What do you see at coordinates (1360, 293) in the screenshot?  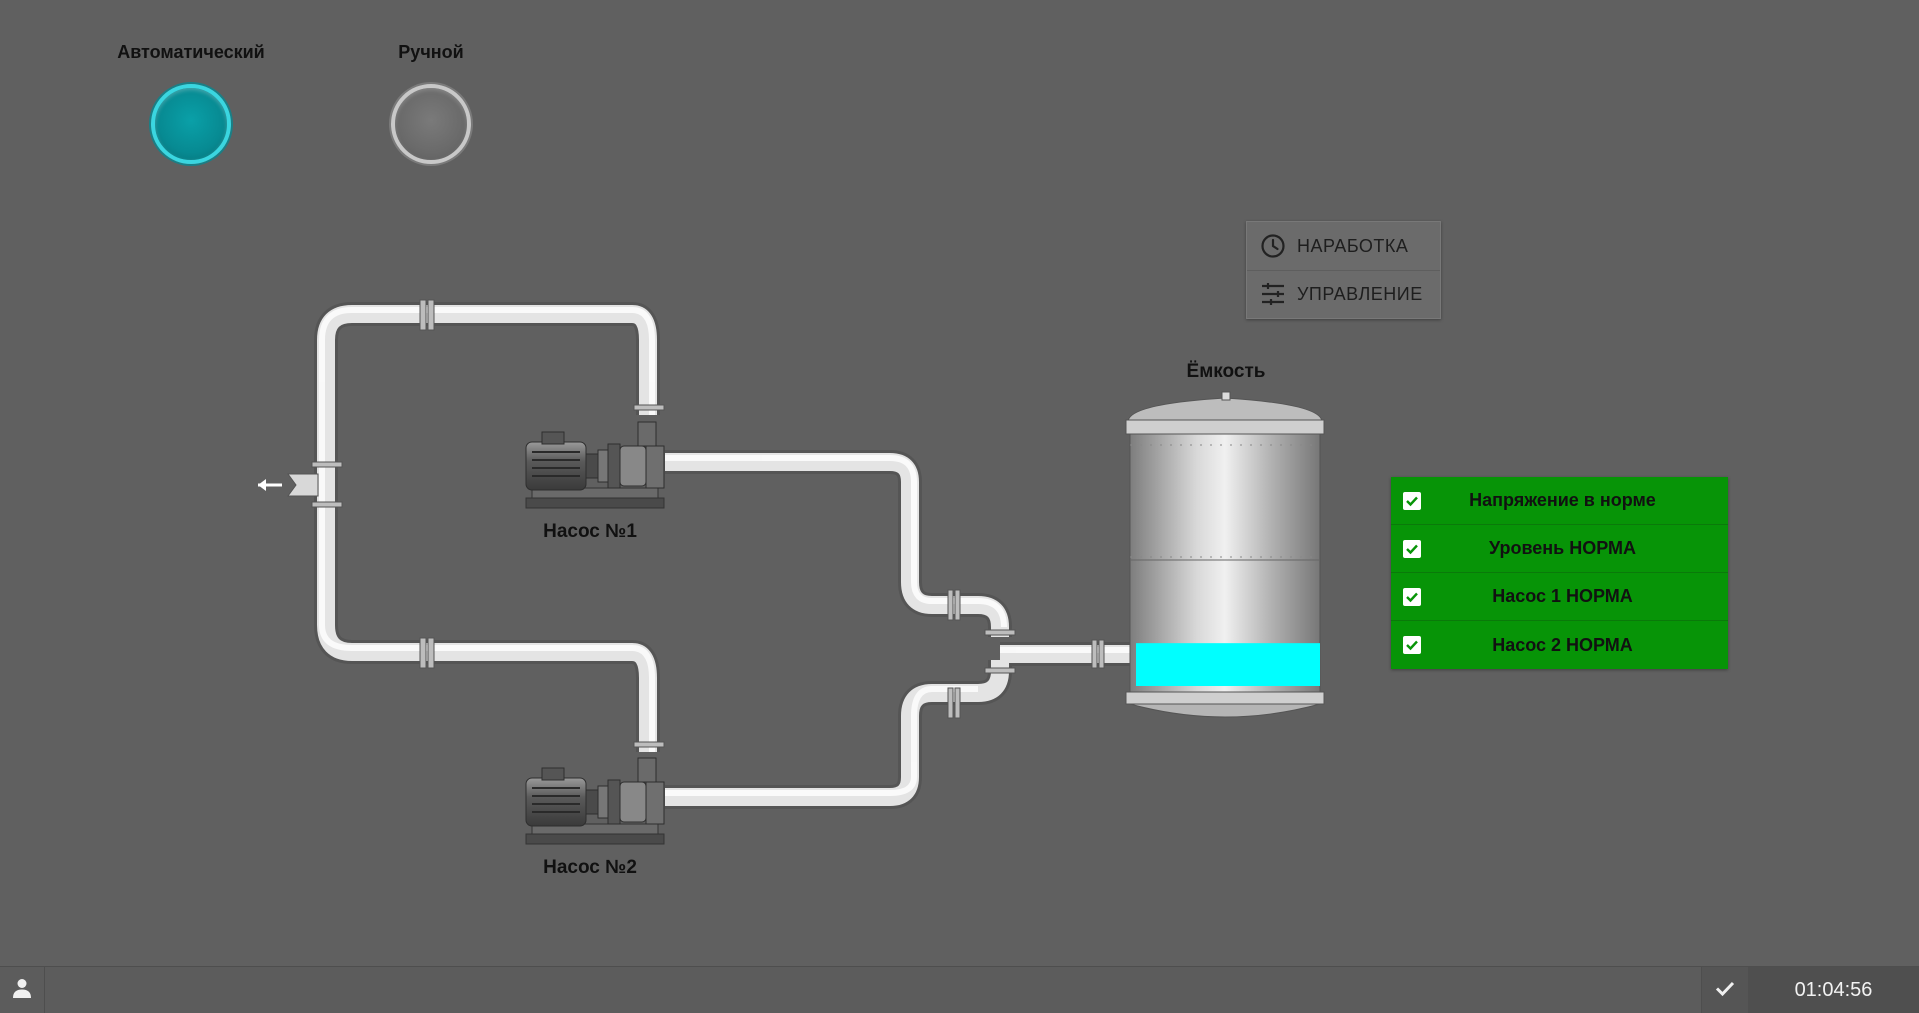 I see `menu-item-control-label: УПРАВЛЕНИЕ` at bounding box center [1360, 293].